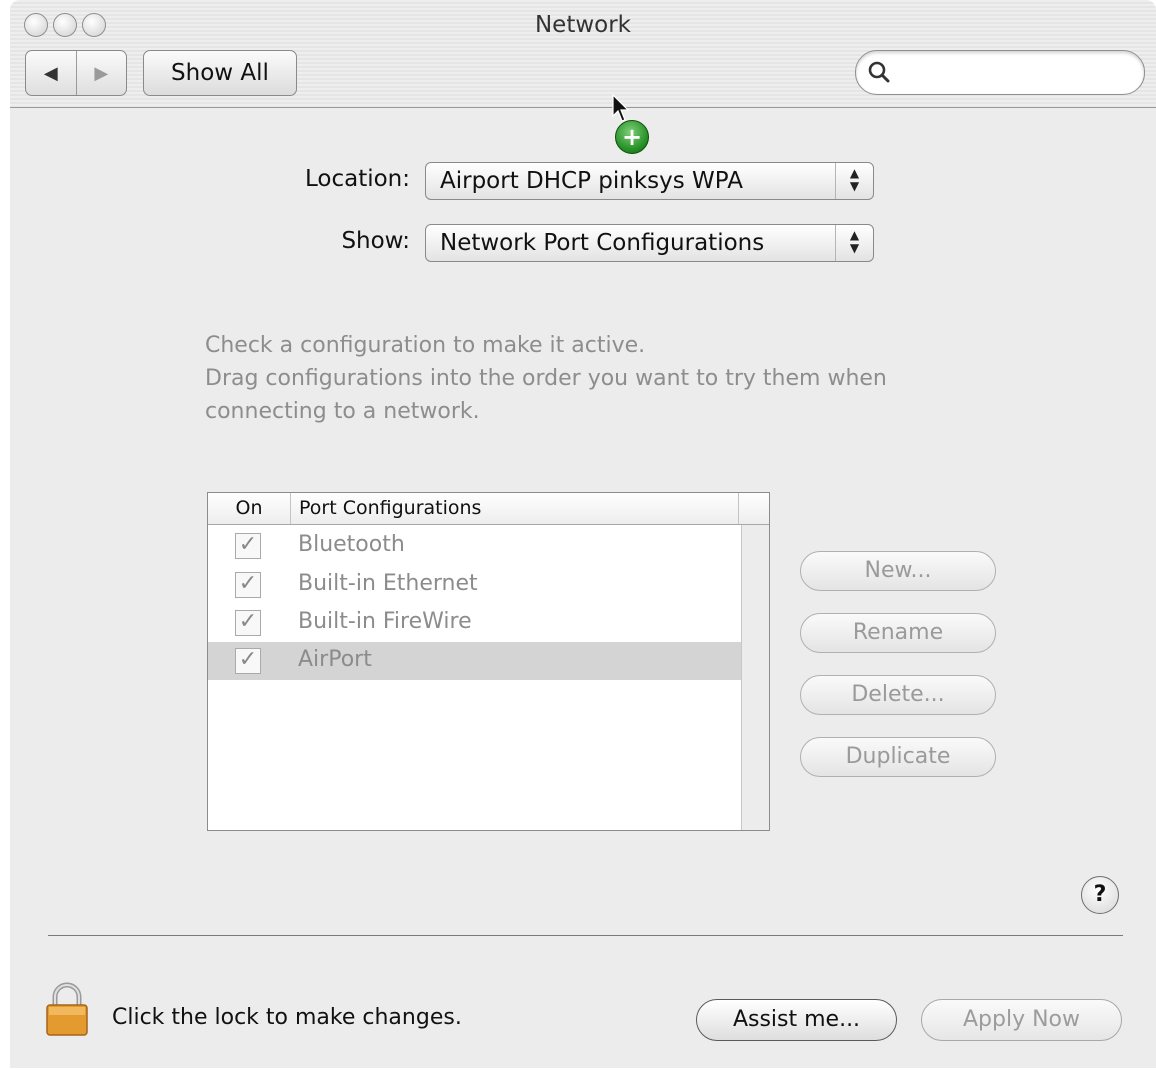 The width and height of the screenshot is (1156, 1070). What do you see at coordinates (583, 25) in the screenshot?
I see `window-title: Network` at bounding box center [583, 25].